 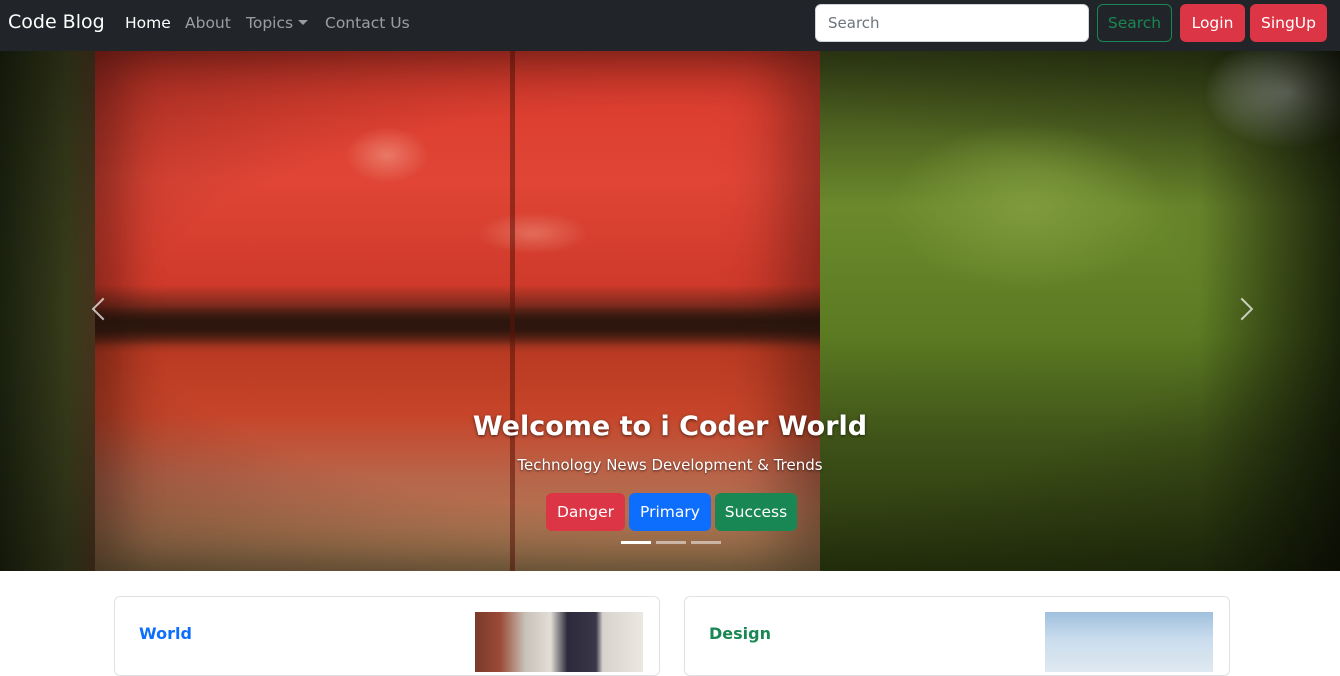 I want to click on nav-topics-dropdown: Topics, so click(x=277, y=23).